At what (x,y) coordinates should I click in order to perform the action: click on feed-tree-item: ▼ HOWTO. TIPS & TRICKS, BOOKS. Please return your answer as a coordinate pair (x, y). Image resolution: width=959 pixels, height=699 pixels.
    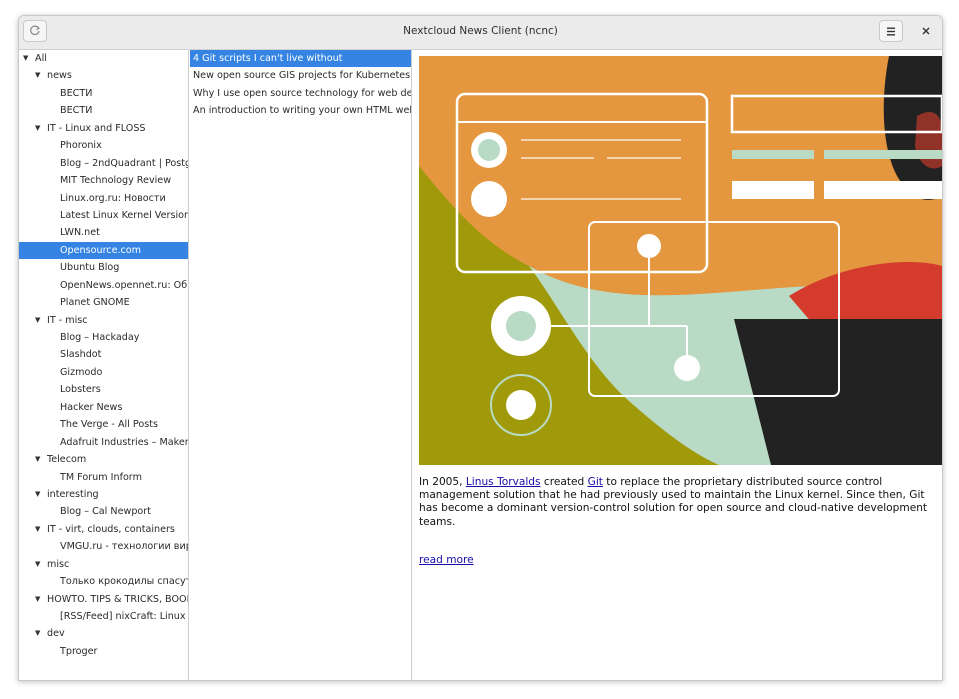
    Looking at the image, I should click on (103, 599).